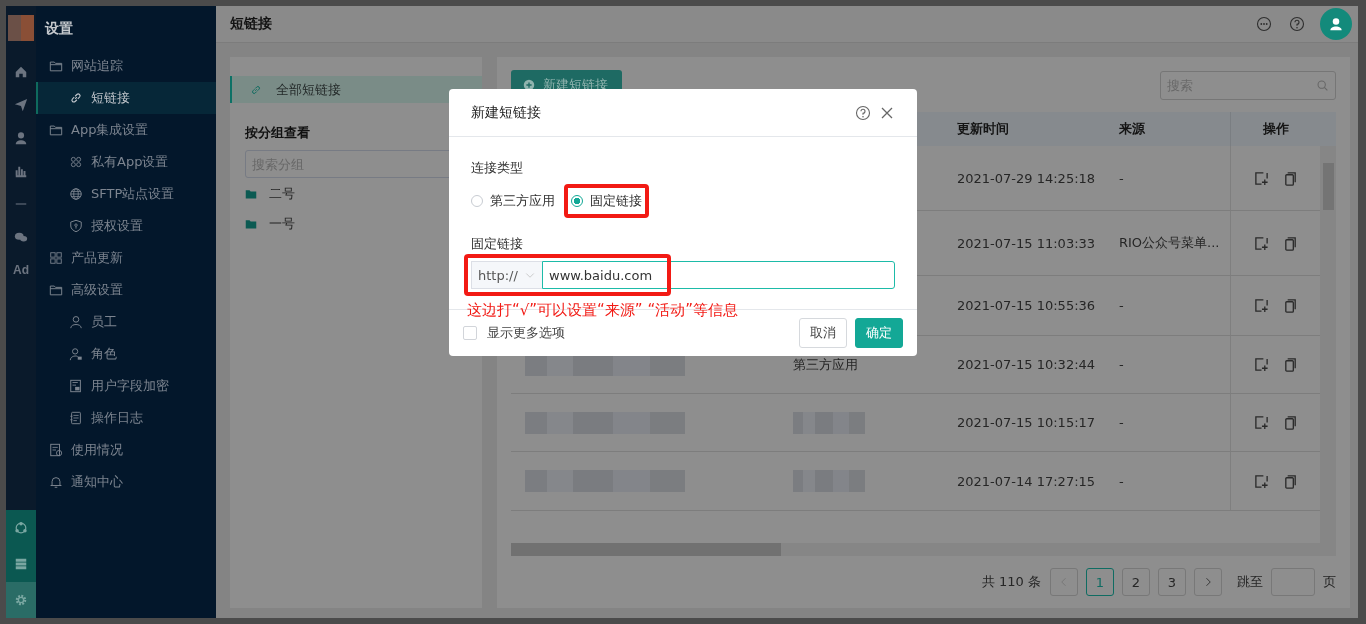  Describe the element at coordinates (76, 418) in the screenshot. I see `log-icon` at that location.